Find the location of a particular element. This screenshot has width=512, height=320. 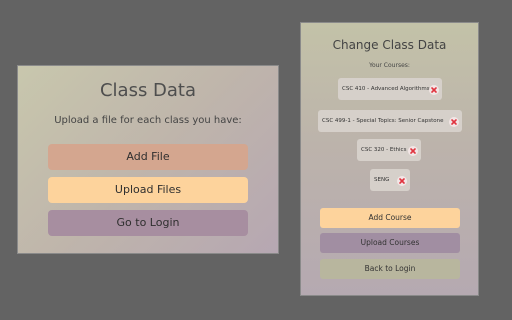

back-to-login-button: Back to Login is located at coordinates (390, 269).